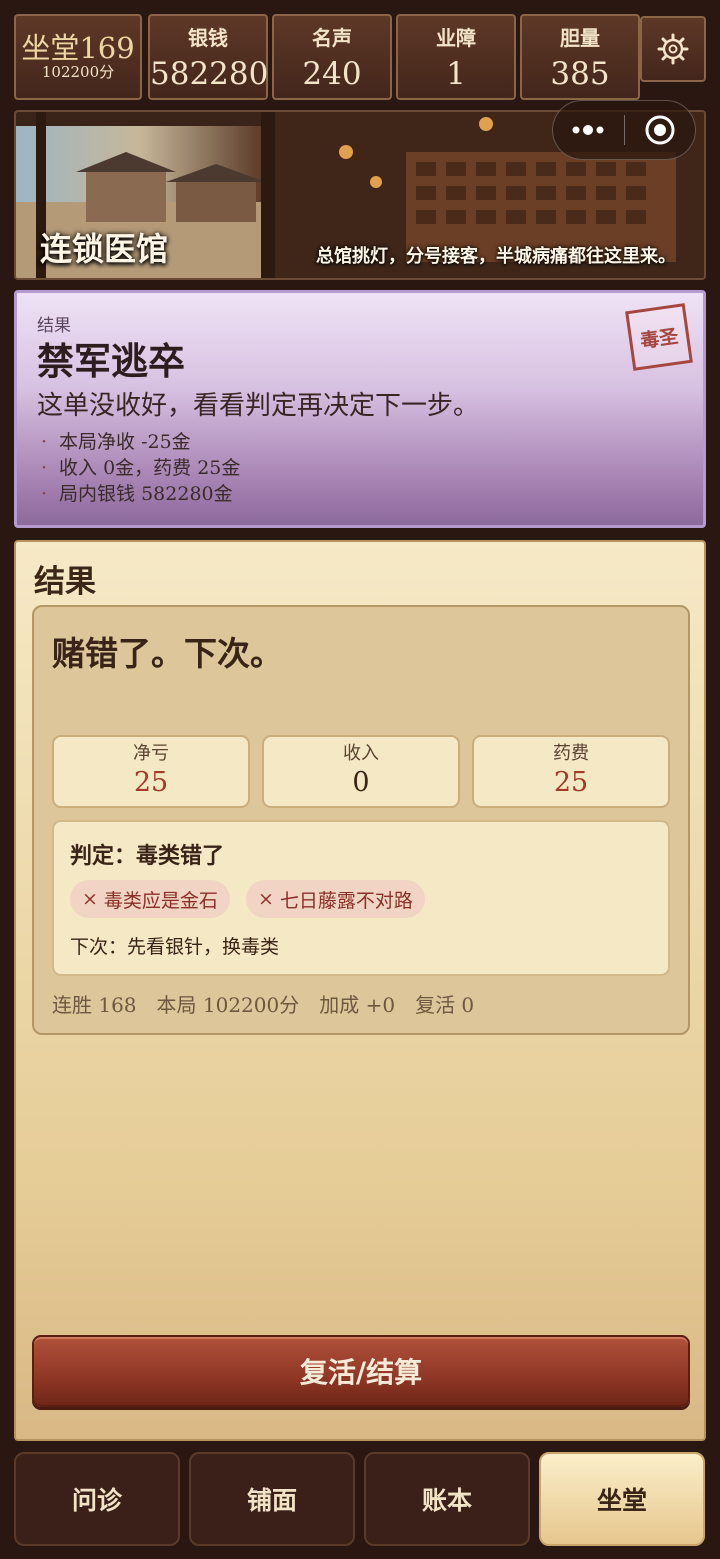  What do you see at coordinates (111, 361) in the screenshot?
I see `result-headline: 禁军逃卒` at bounding box center [111, 361].